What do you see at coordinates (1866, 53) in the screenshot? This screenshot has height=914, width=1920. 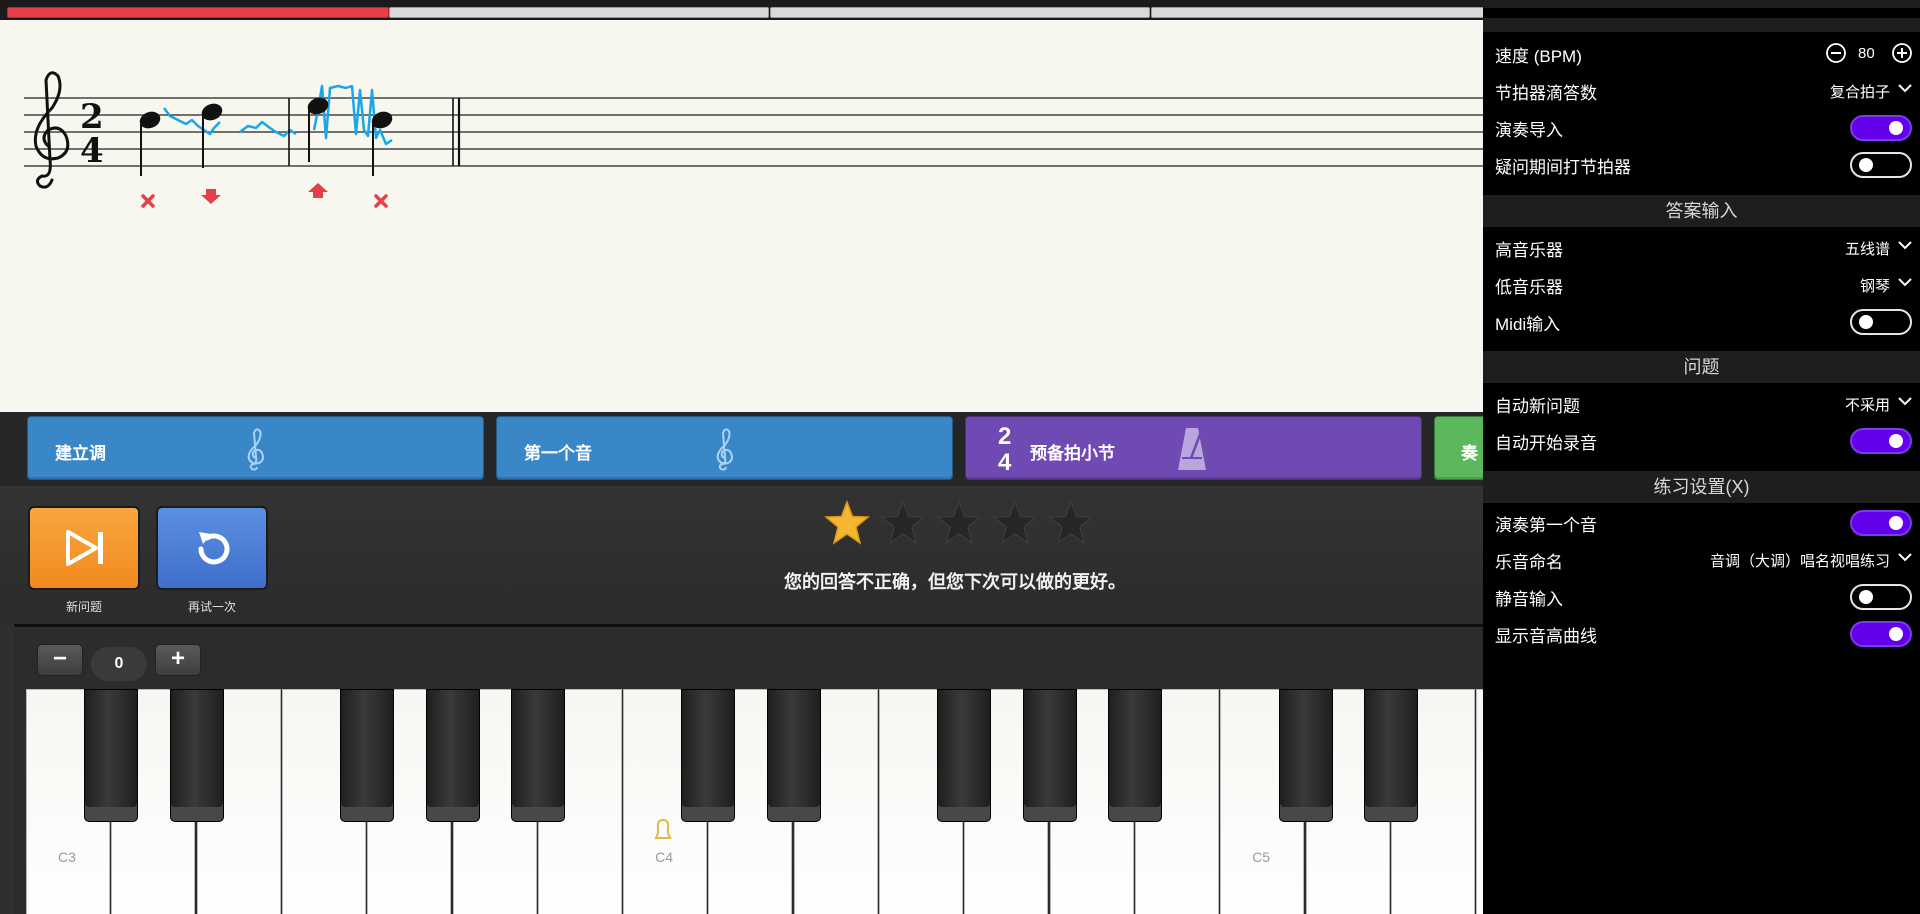 I see `tempo-value: 80` at bounding box center [1866, 53].